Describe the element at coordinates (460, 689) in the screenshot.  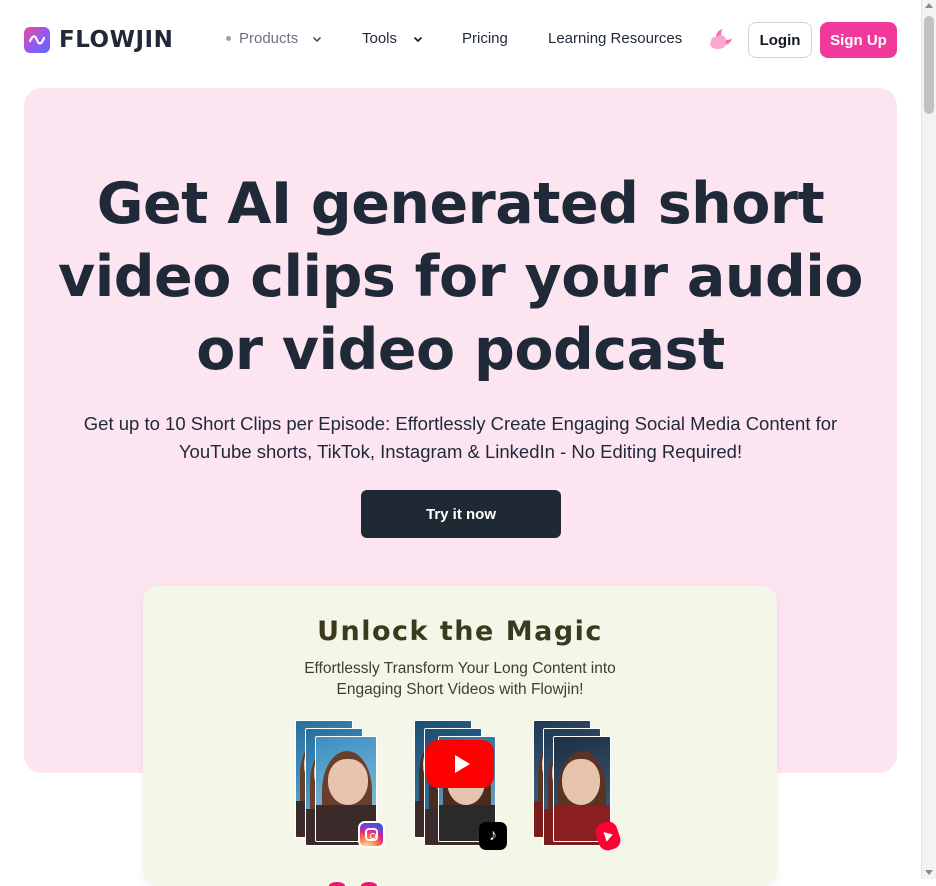
I see `promo-subtitle-line: Engaging Short Videos with Flowjin!` at that location.